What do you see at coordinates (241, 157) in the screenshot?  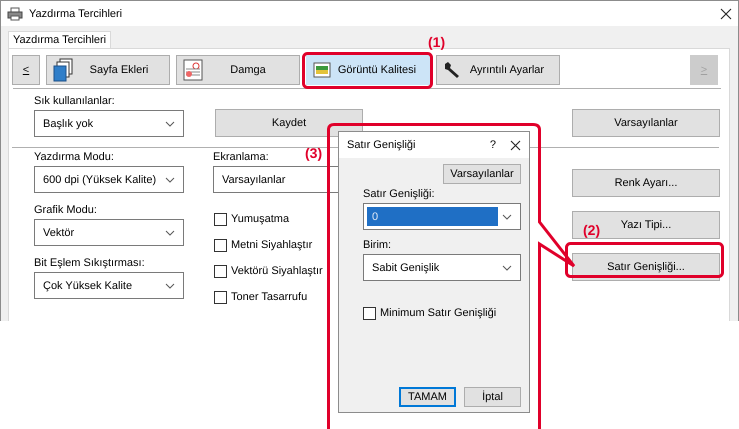 I see `field-label: Ekranlama:` at bounding box center [241, 157].